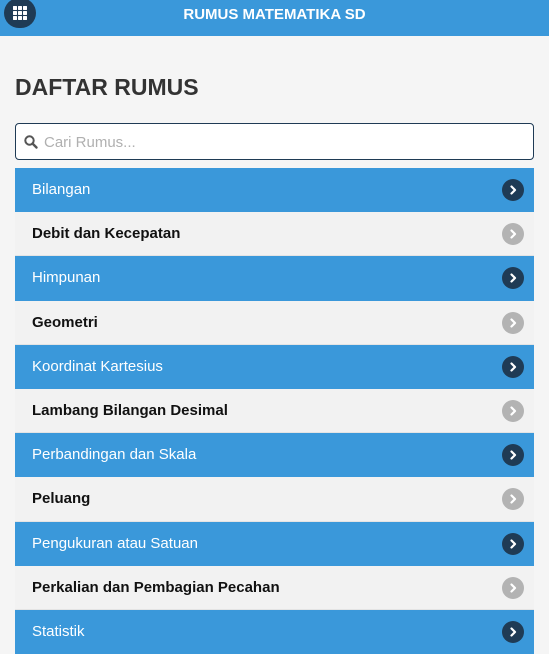 The height and width of the screenshot is (654, 549). Describe the element at coordinates (274, 631) in the screenshot. I see `list-item: Statistik` at that location.